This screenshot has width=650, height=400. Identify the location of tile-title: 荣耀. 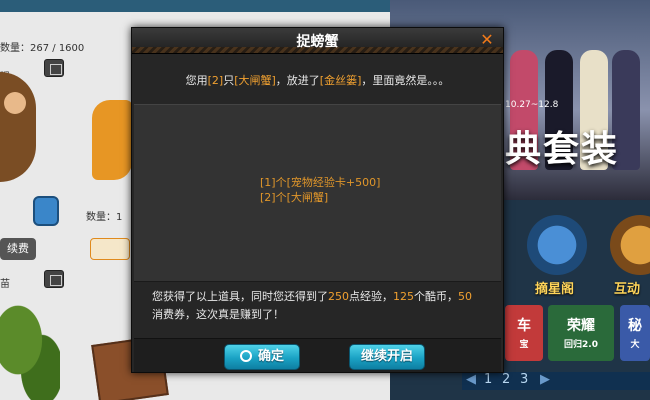
(581, 326).